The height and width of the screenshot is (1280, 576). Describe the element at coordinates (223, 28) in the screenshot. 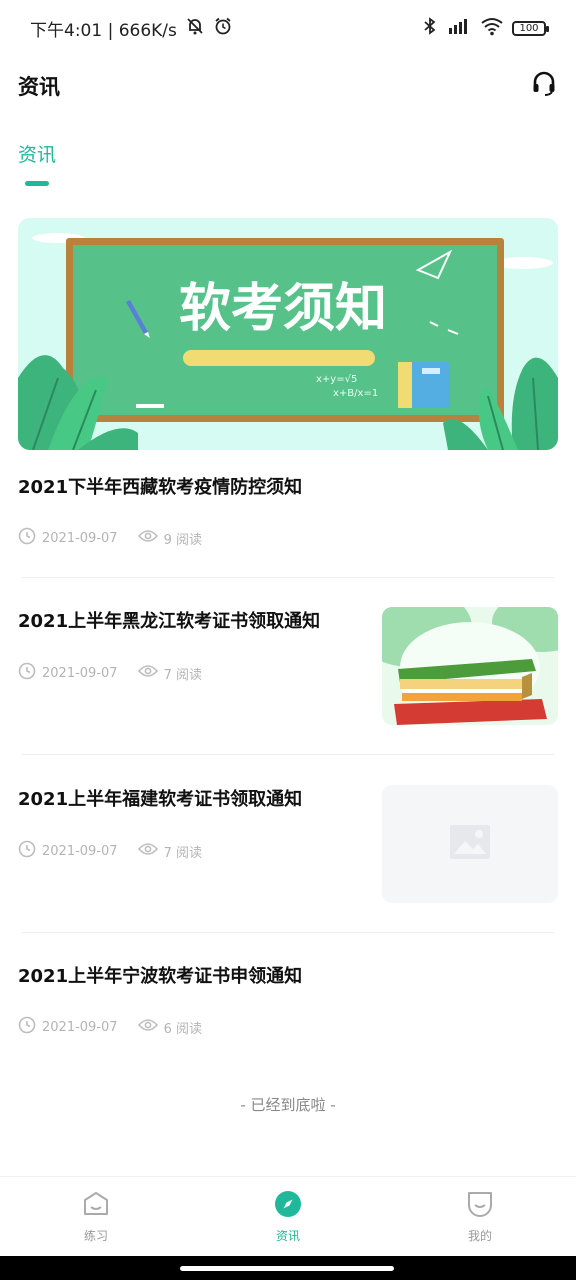

I see `alarm-icon` at that location.